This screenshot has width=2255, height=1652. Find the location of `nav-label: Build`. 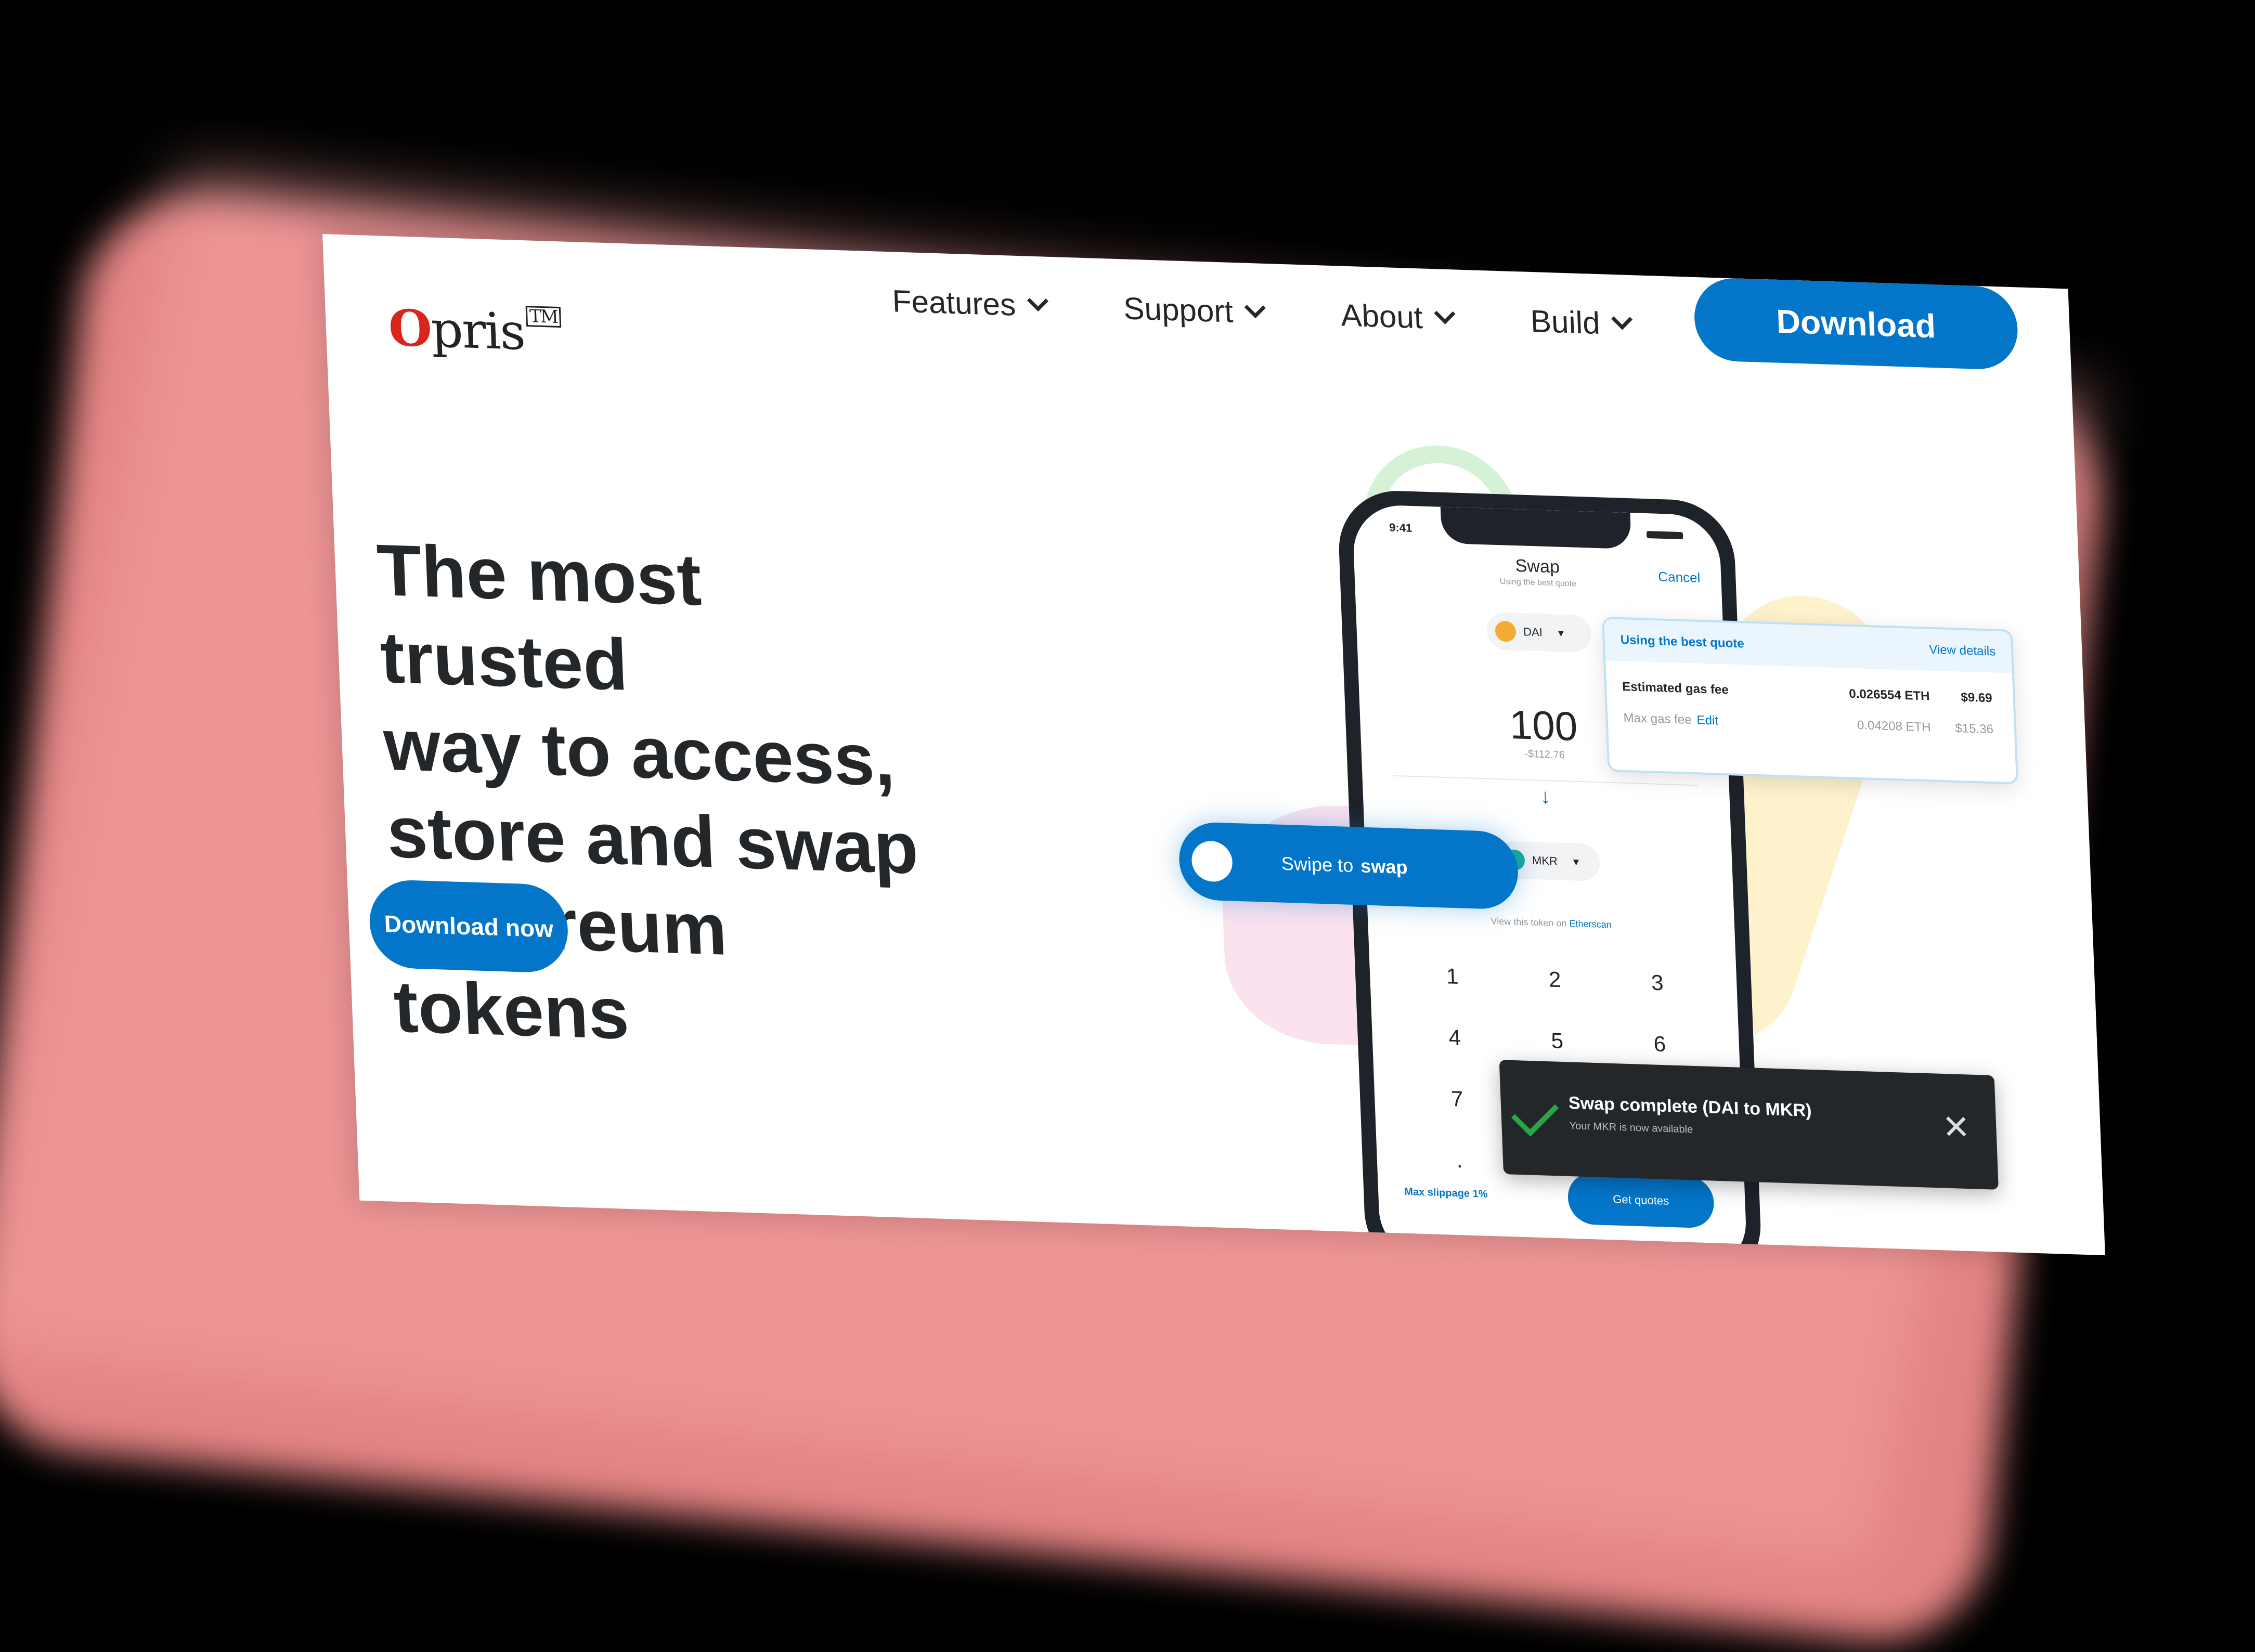

nav-label: Build is located at coordinates (1565, 322).